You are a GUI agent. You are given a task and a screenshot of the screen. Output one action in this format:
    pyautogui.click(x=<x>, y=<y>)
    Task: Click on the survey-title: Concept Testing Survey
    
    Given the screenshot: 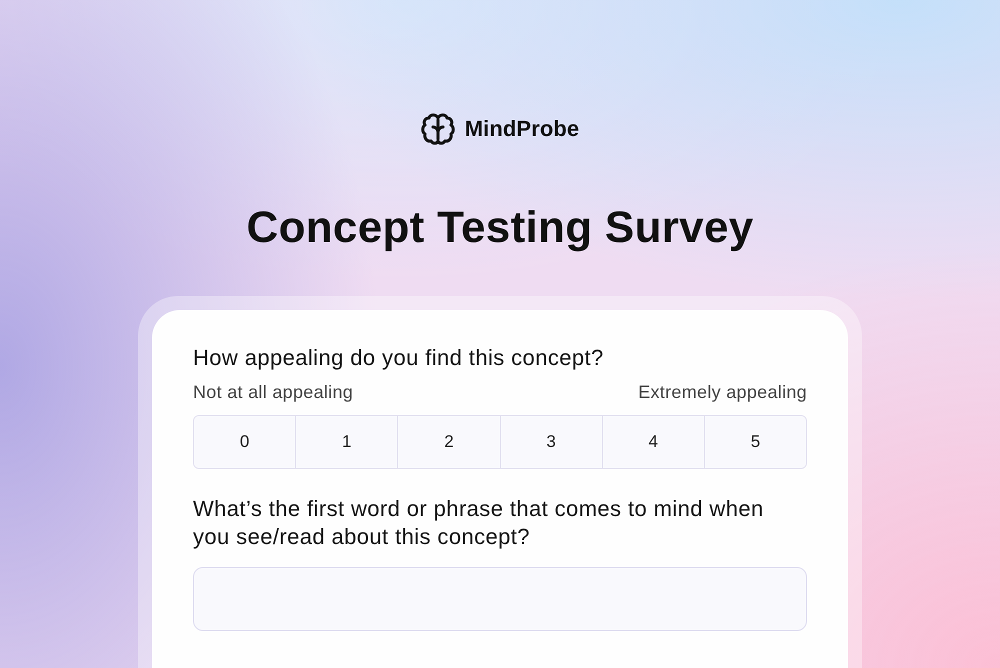 What is the action you would take?
    pyautogui.click(x=500, y=228)
    